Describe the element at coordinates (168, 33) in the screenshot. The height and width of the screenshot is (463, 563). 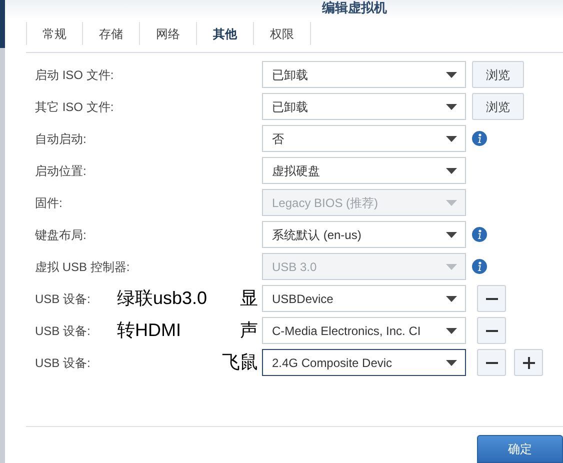
I see `tab: 网络` at that location.